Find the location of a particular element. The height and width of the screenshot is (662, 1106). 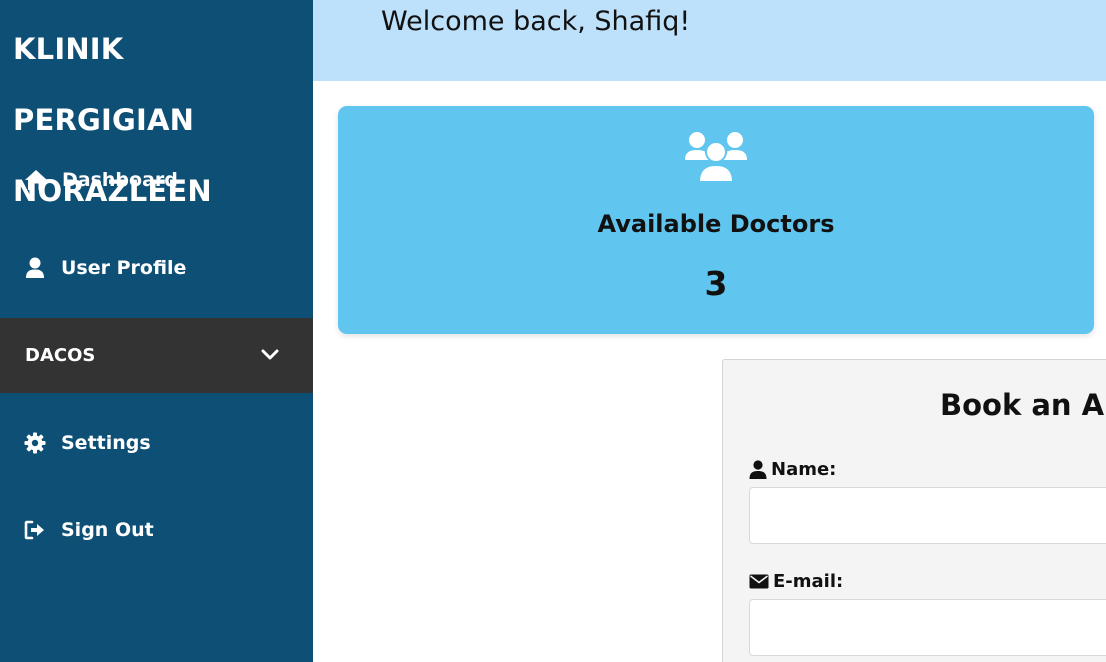

card-title: Available Doctors is located at coordinates (716, 224).